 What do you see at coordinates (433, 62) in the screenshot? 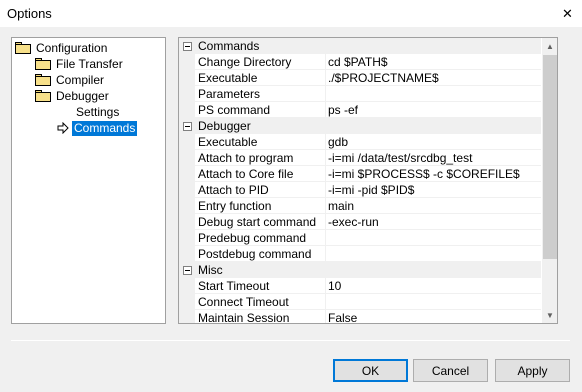
I see `property-value: cd $PATH$` at bounding box center [433, 62].